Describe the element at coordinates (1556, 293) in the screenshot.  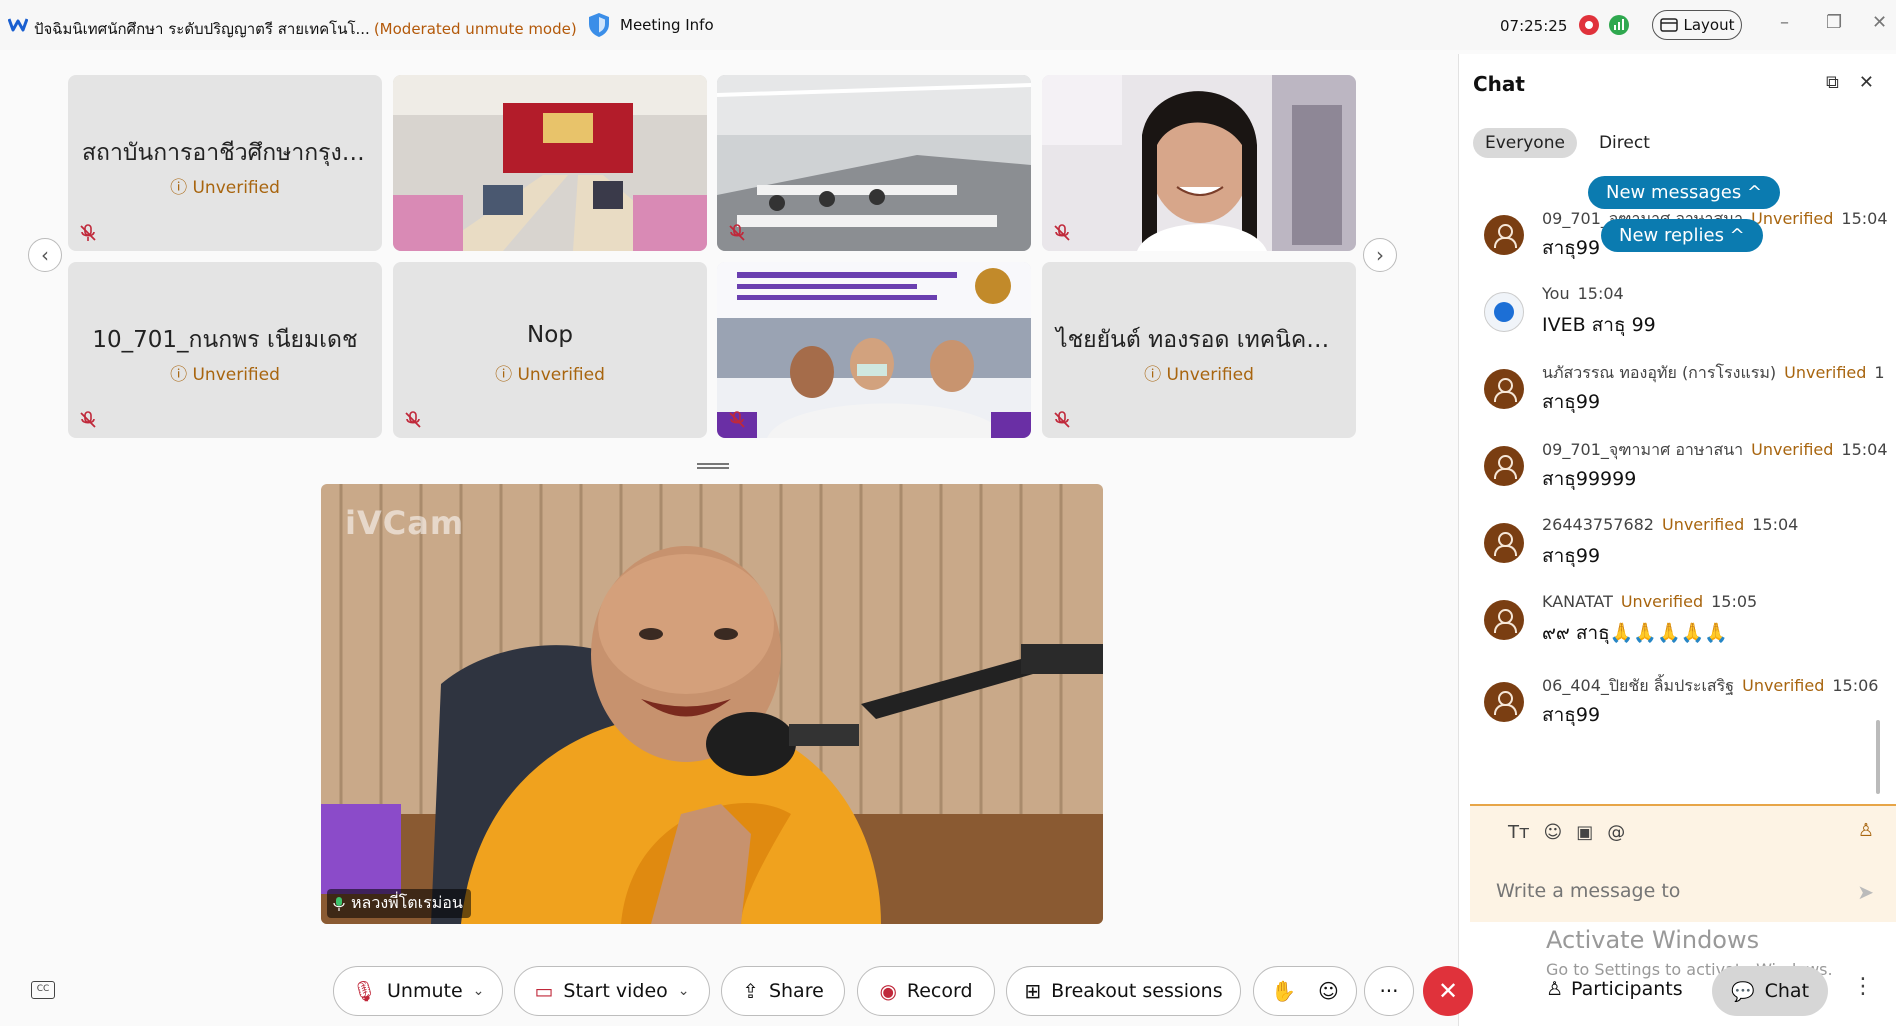
I see `sender-name: You` at that location.